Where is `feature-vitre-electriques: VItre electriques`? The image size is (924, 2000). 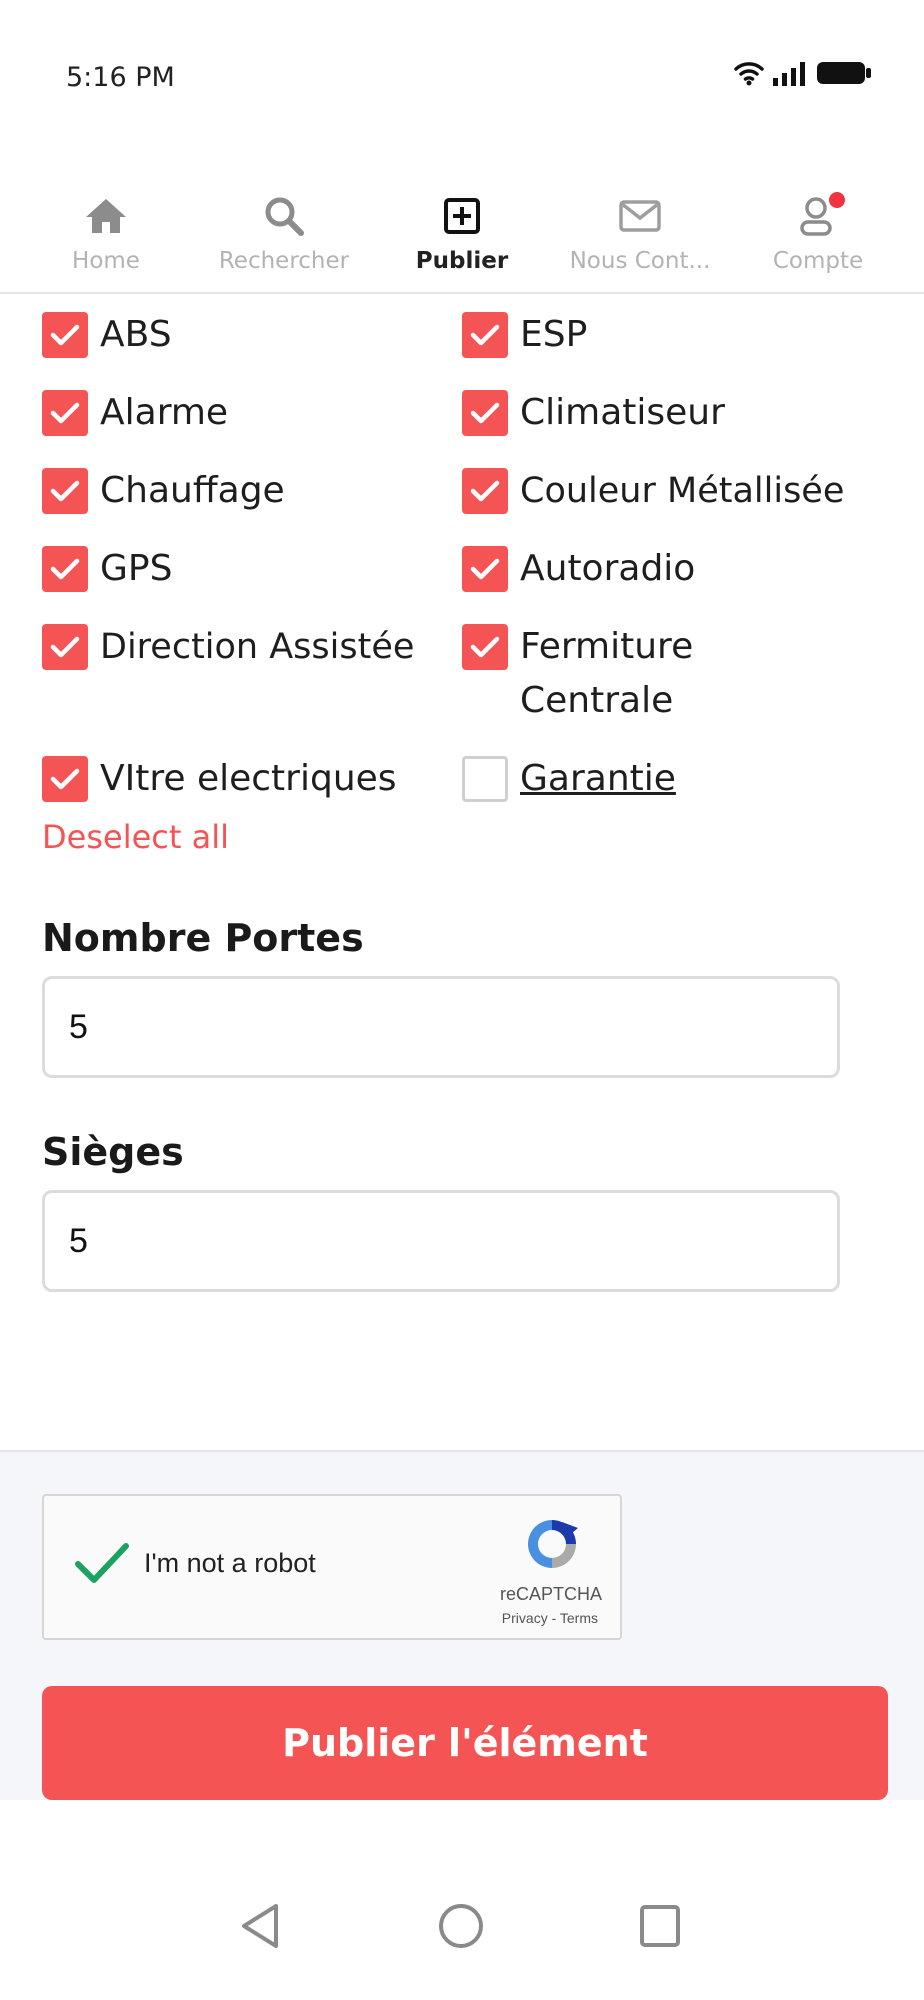
feature-vitre-electriques: VItre electriques is located at coordinates (219, 779).